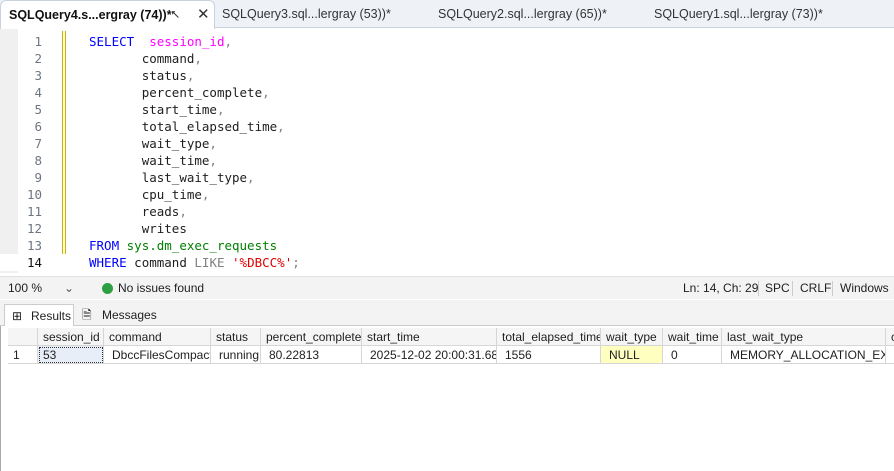 The height and width of the screenshot is (471, 894). I want to click on column-name: wait_time, so click(175, 160).